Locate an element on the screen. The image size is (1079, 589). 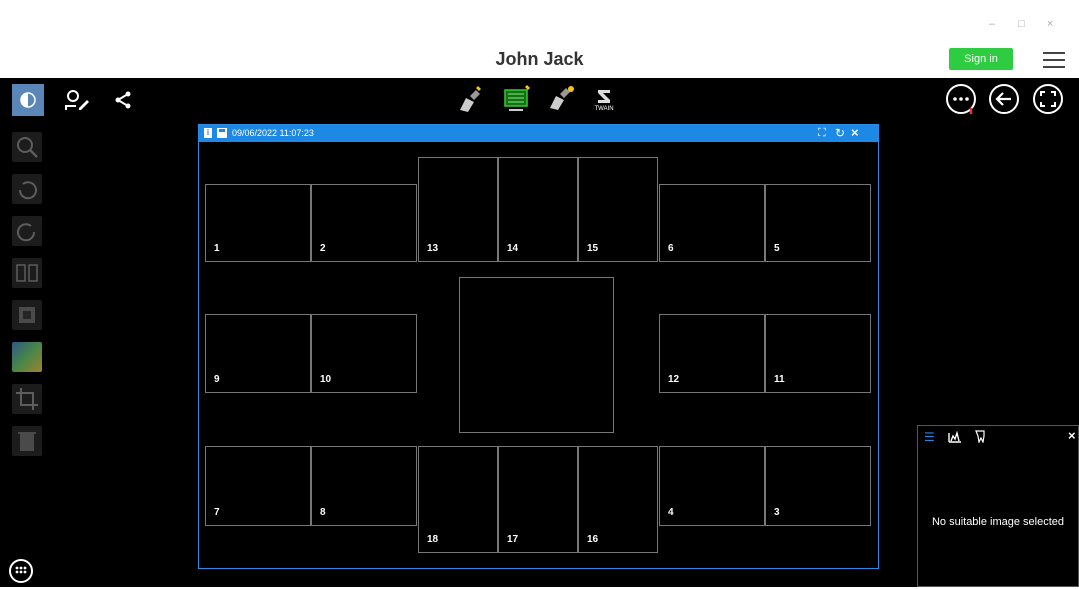
color-map-icon is located at coordinates (27, 357).